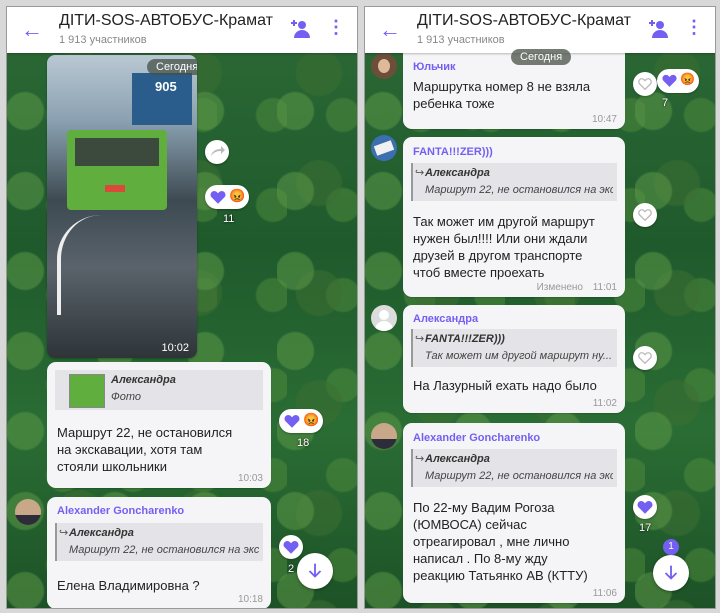 The height and width of the screenshot is (613, 720). Describe the element at coordinates (445, 319) in the screenshot. I see `sender-name: Александра` at that location.